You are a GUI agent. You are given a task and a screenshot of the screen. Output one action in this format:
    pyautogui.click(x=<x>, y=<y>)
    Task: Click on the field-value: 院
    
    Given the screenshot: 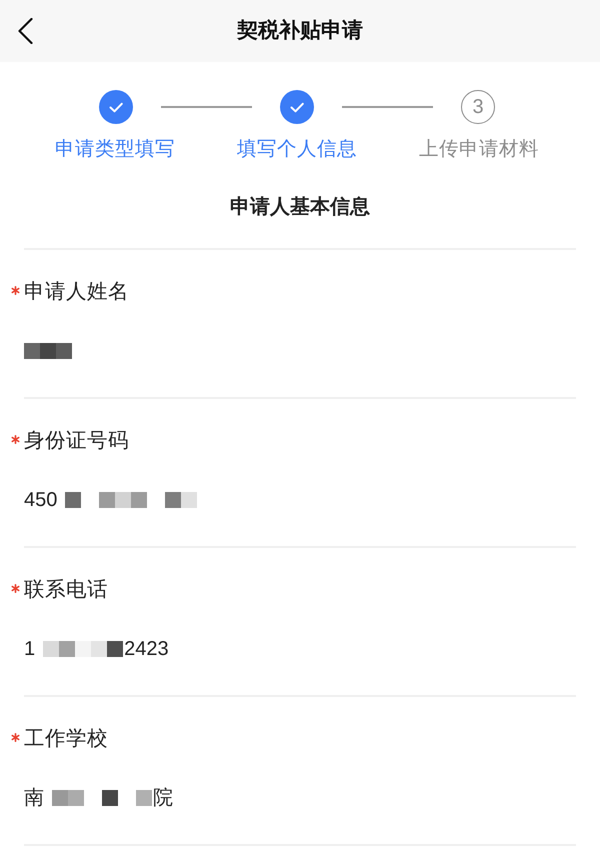 What is the action you would take?
    pyautogui.click(x=163, y=798)
    